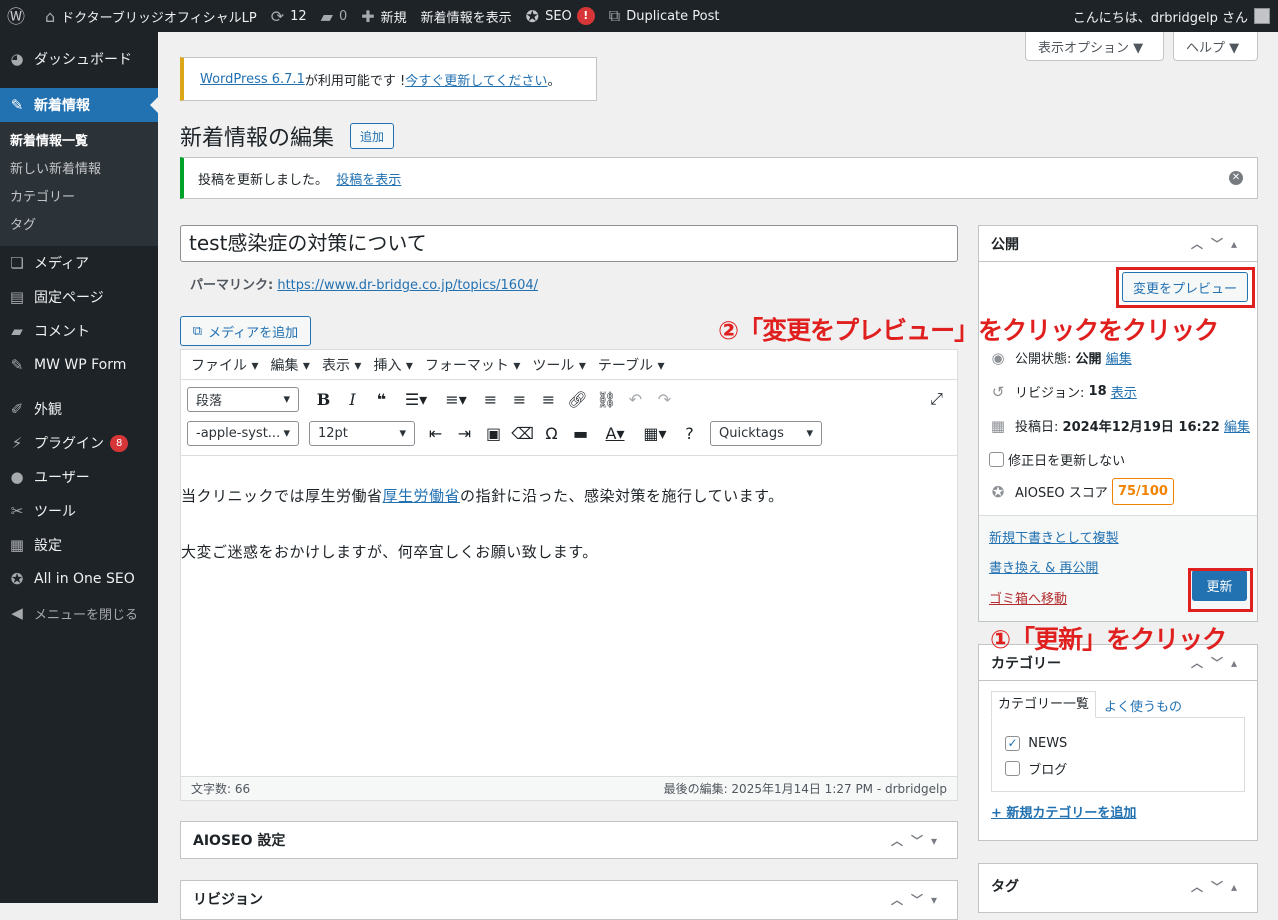  What do you see at coordinates (577, 399) in the screenshot?
I see `link-icon: 🔗︎` at bounding box center [577, 399].